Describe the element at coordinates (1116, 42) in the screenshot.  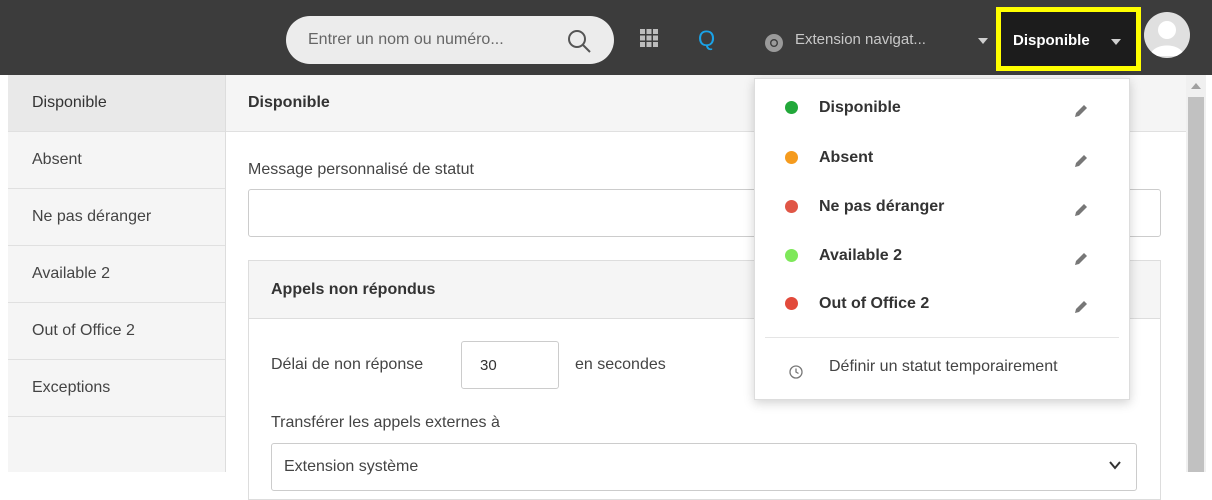
I see `status-caret-icon` at that location.